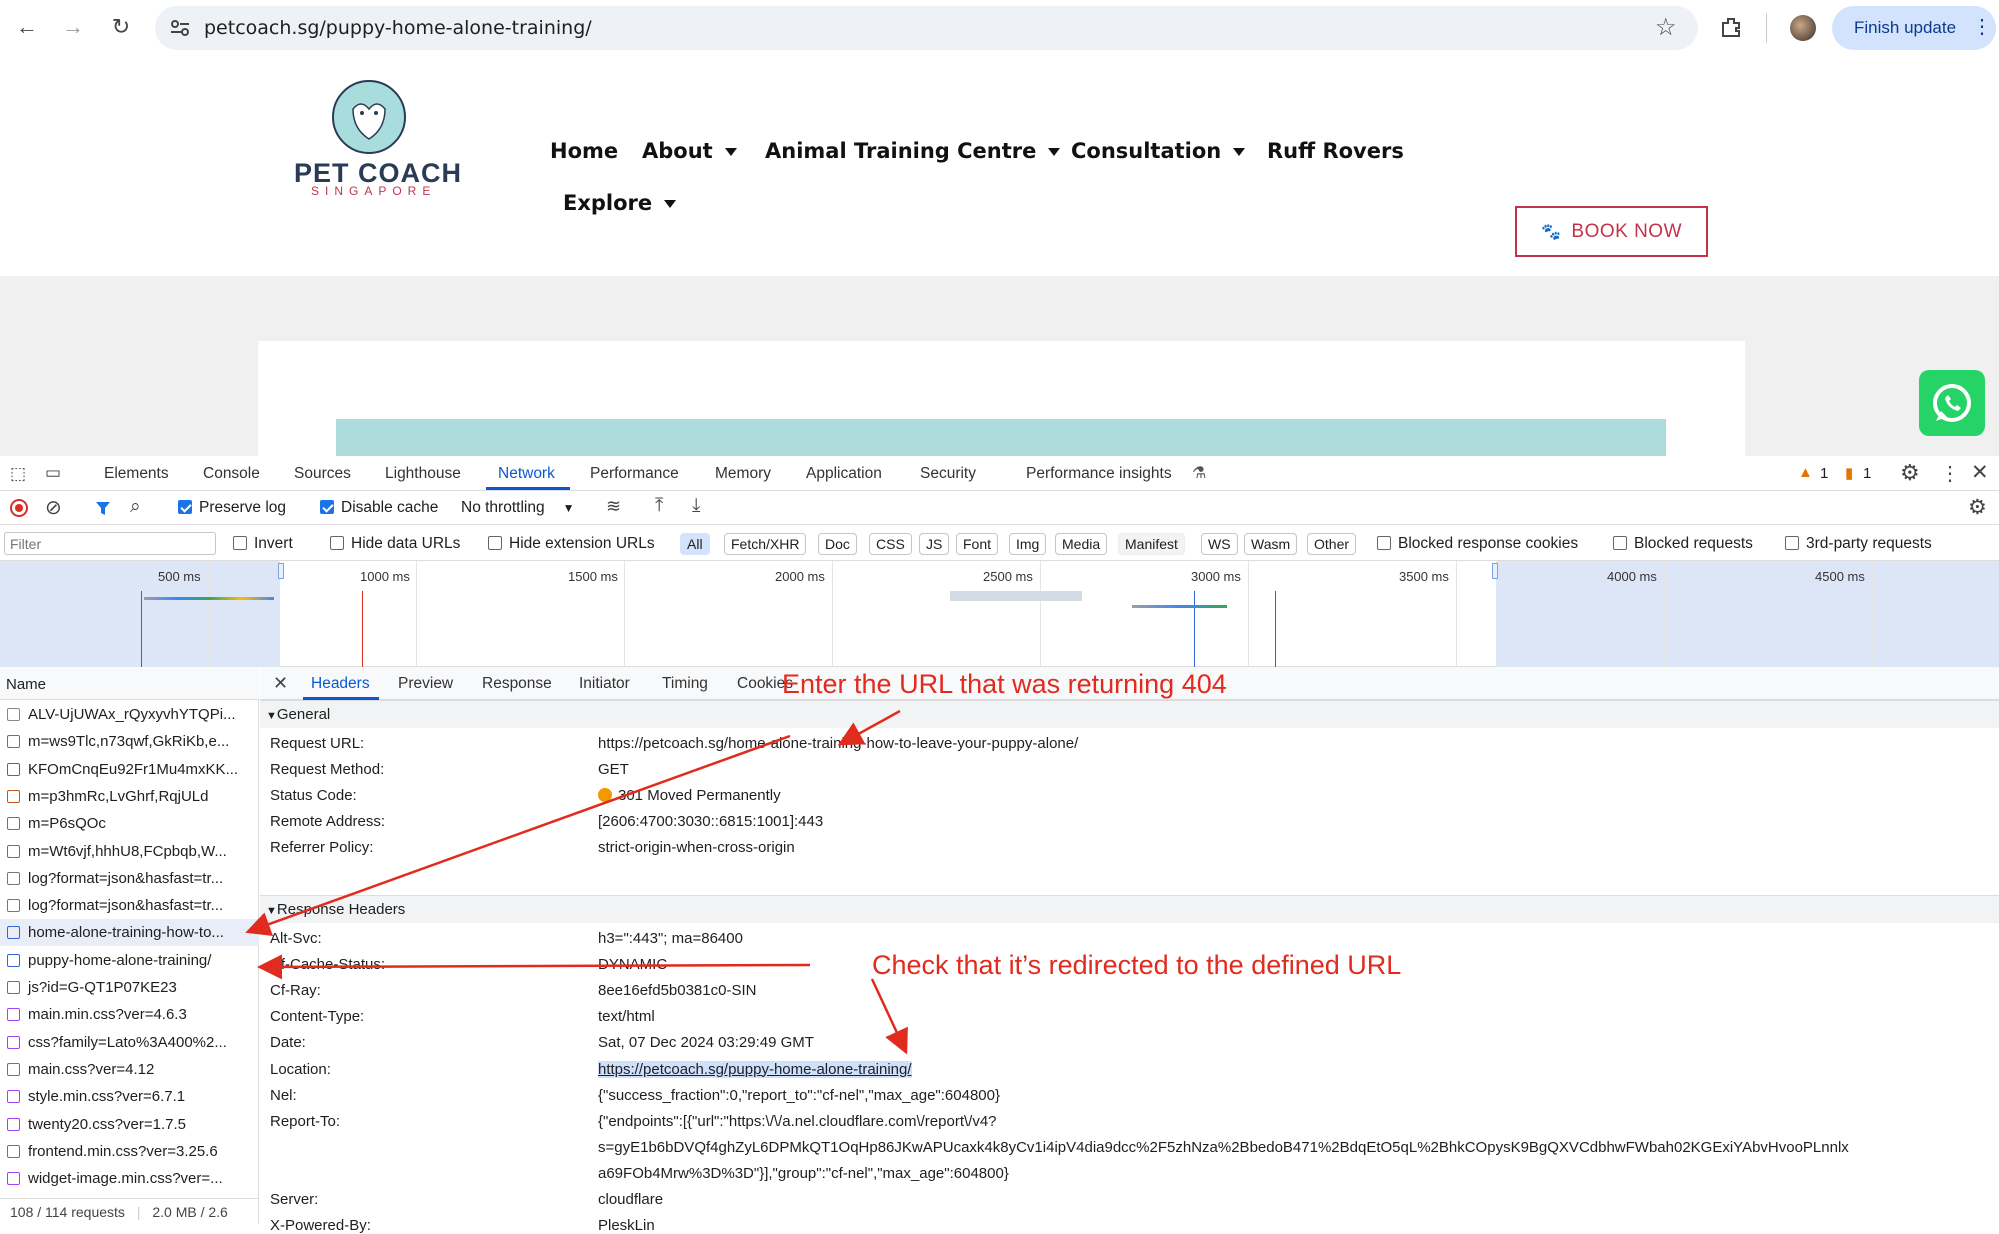  I want to click on site-body, so click(999, 366).